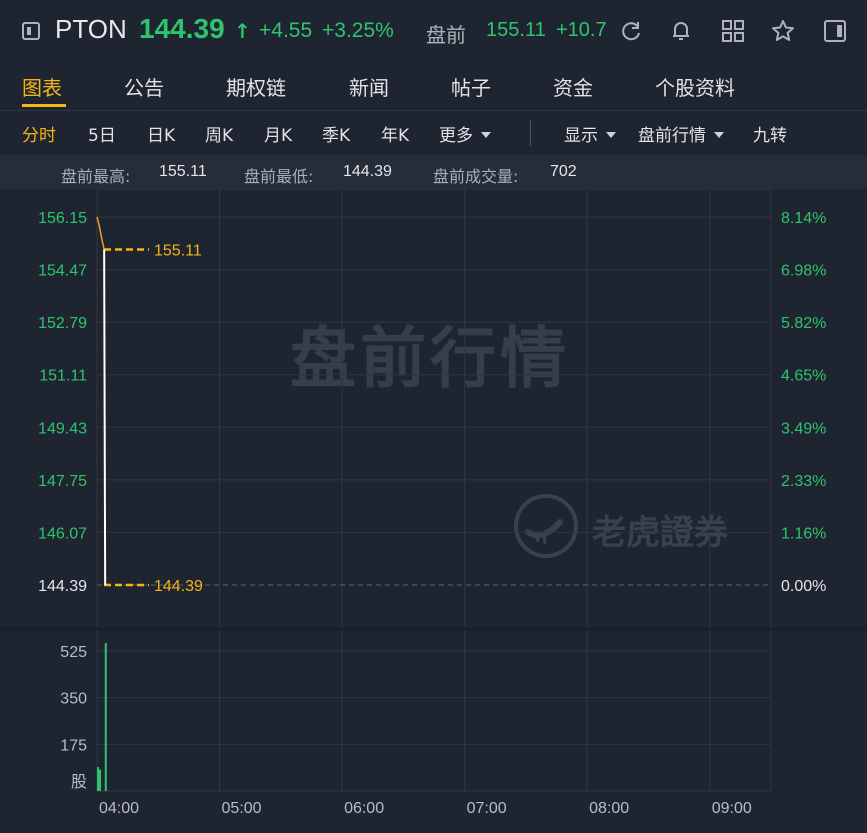  I want to click on display-dropdown: 显示, so click(590, 133).